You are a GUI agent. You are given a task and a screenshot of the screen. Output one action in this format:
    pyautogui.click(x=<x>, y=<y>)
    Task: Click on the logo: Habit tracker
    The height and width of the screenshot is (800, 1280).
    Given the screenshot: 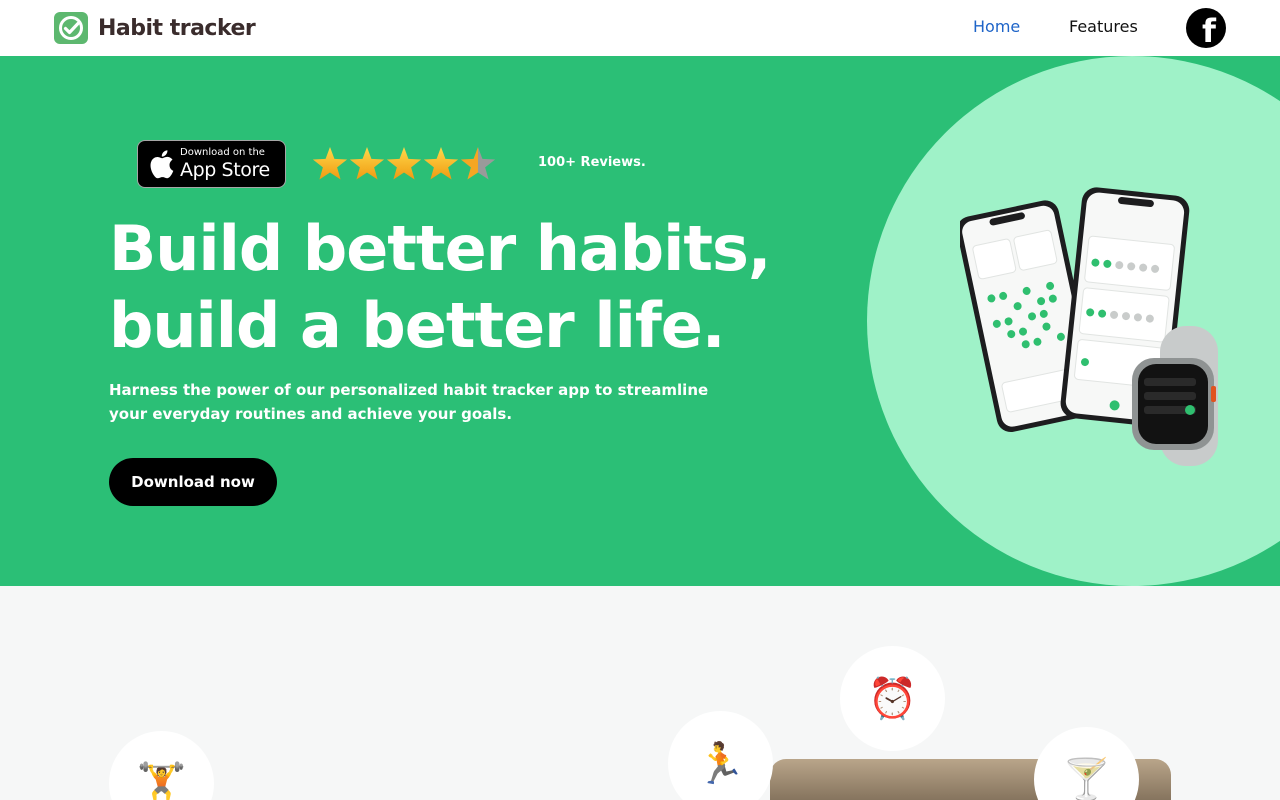 What is the action you would take?
    pyautogui.click(x=155, y=28)
    